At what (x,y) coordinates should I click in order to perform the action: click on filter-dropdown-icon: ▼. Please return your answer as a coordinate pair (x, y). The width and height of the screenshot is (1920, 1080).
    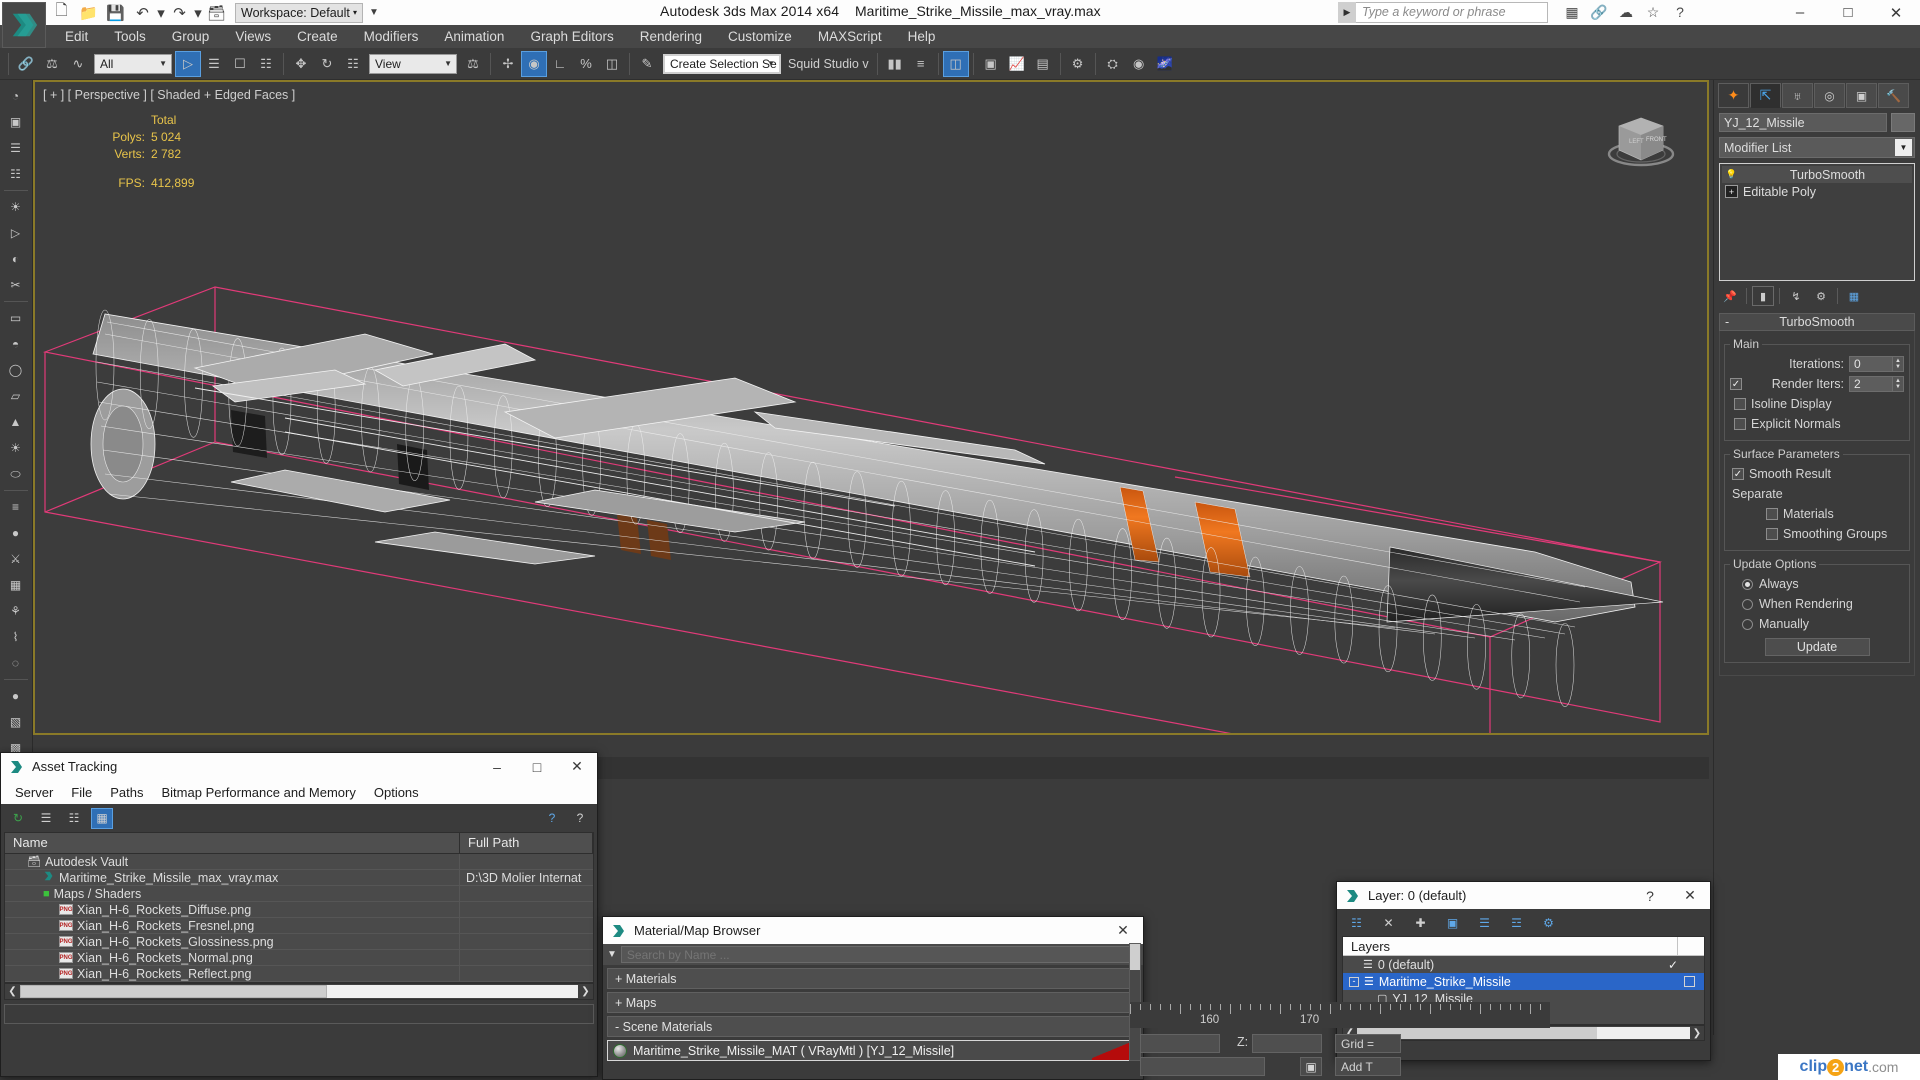
    Looking at the image, I should click on (612, 954).